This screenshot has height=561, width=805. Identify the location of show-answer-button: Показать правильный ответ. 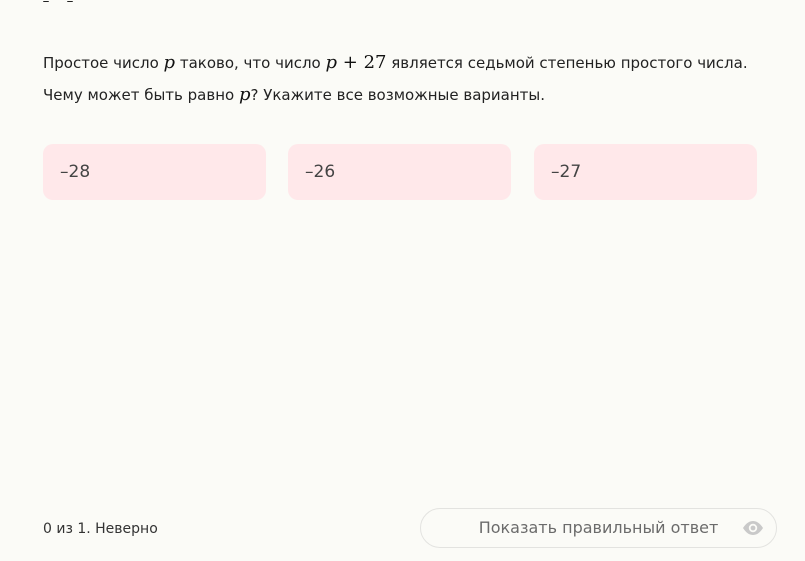
(598, 528).